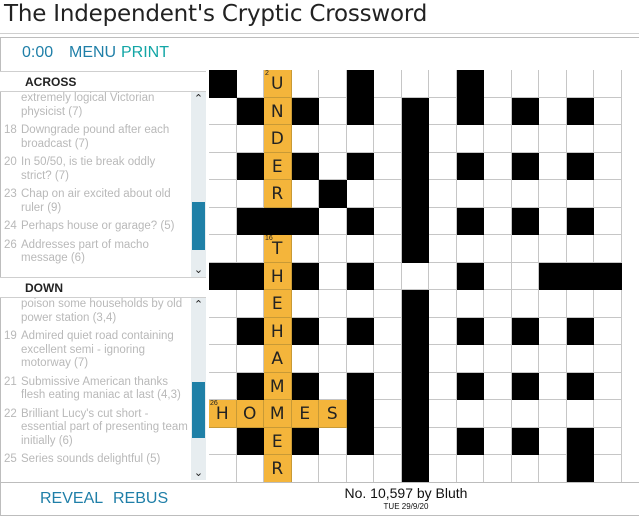 This screenshot has width=639, height=516. I want to click on reveal-button: REVEAL, so click(71, 499).